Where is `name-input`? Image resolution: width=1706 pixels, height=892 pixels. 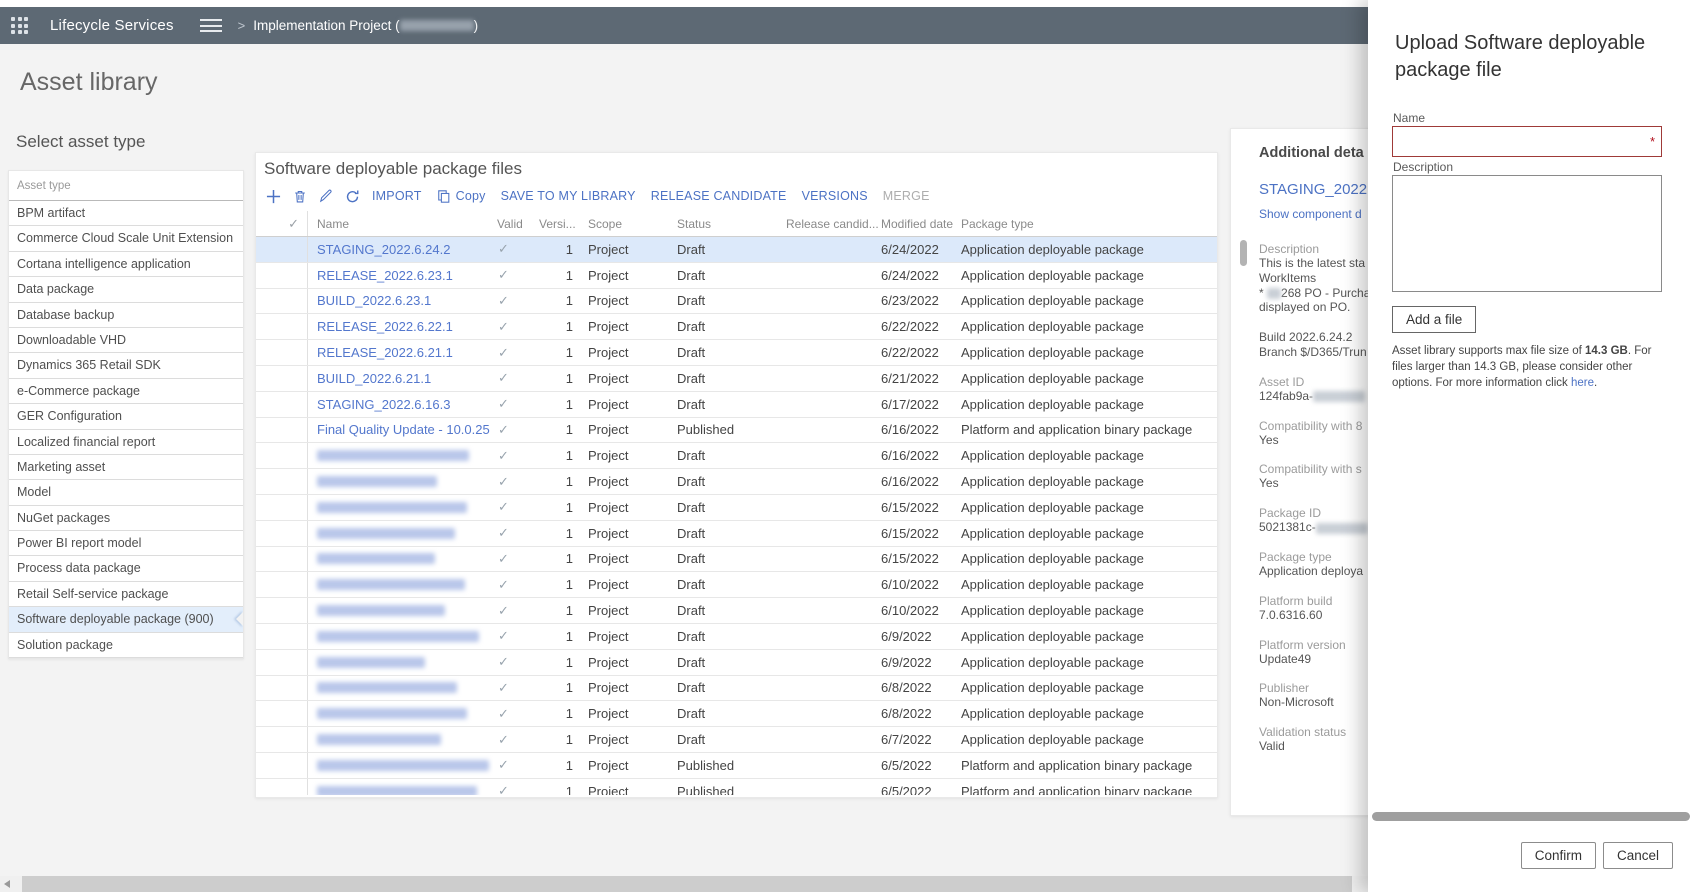 name-input is located at coordinates (1527, 141).